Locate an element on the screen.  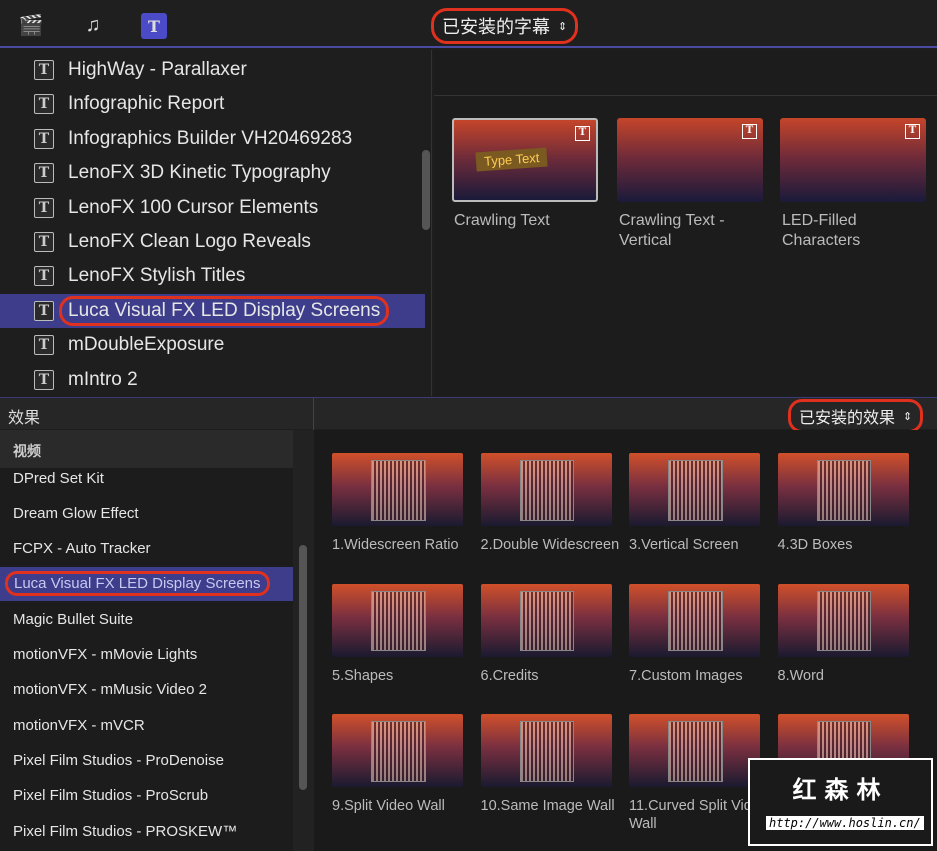
effect-thumbnail-label: 1.Widescreen Ratio is located at coordinates (395, 545).